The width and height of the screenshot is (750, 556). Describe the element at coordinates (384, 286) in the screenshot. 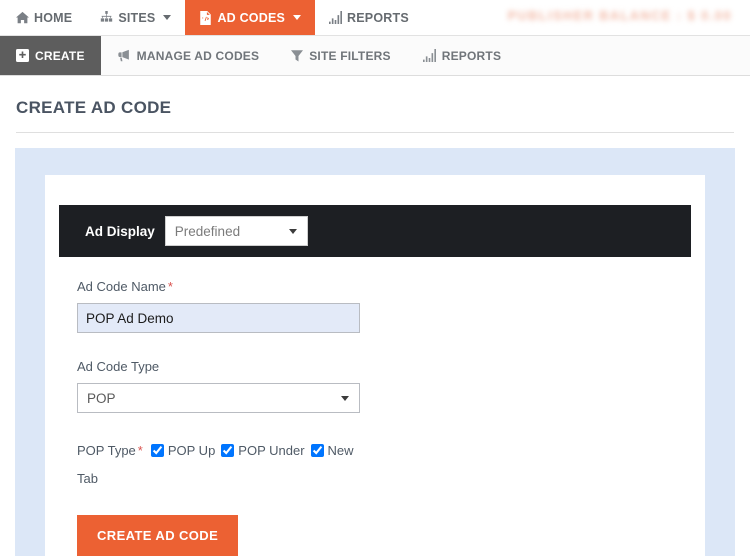

I see `ad-code-name-label: Ad Code Name *` at that location.